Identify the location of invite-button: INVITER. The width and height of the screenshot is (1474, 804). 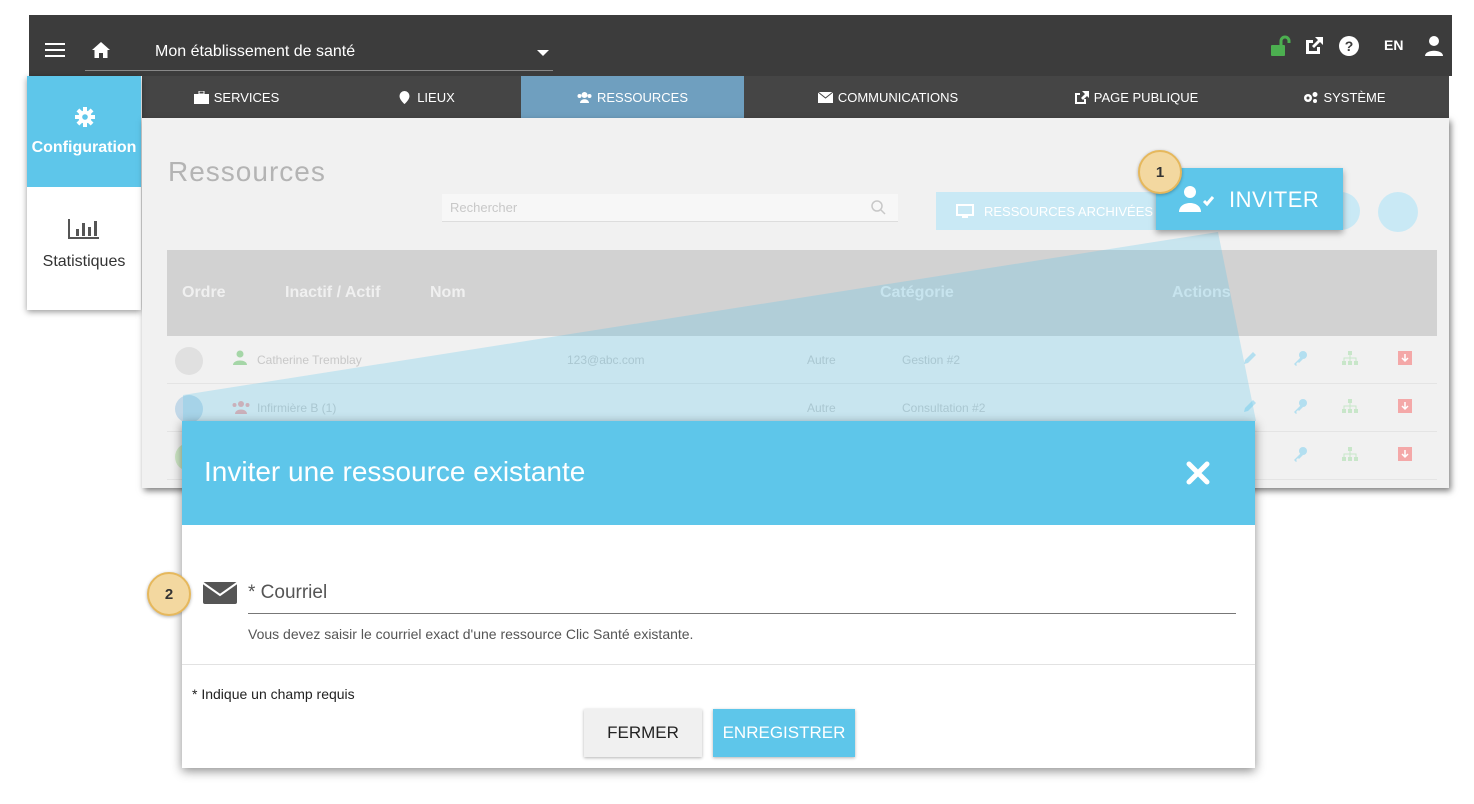
(1249, 199).